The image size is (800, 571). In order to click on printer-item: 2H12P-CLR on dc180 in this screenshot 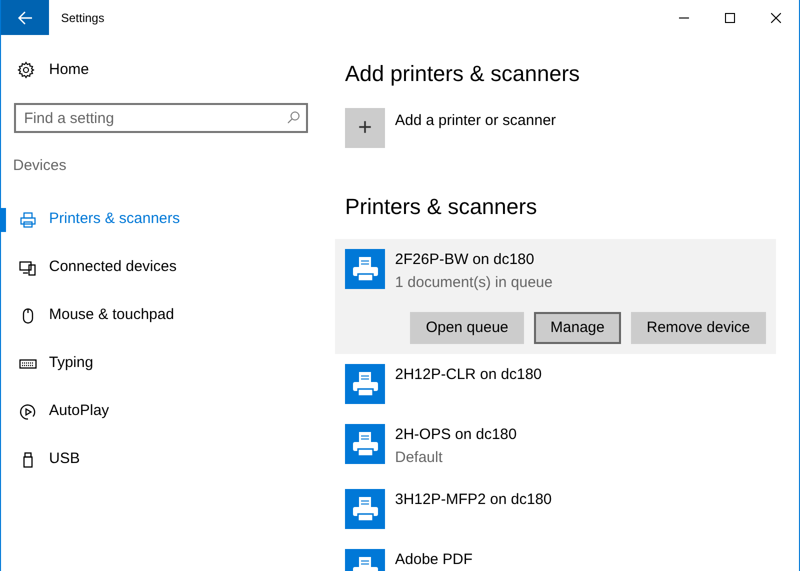, I will do `click(555, 384)`.